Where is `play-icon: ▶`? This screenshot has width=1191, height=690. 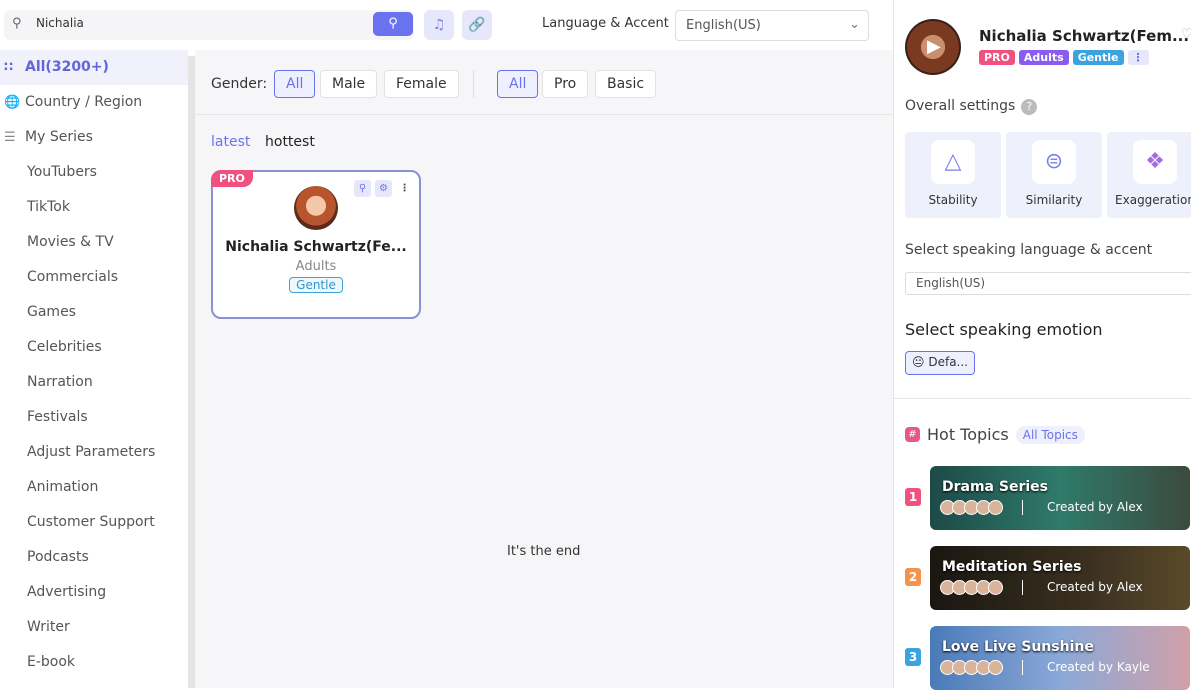 play-icon: ▶ is located at coordinates (934, 46).